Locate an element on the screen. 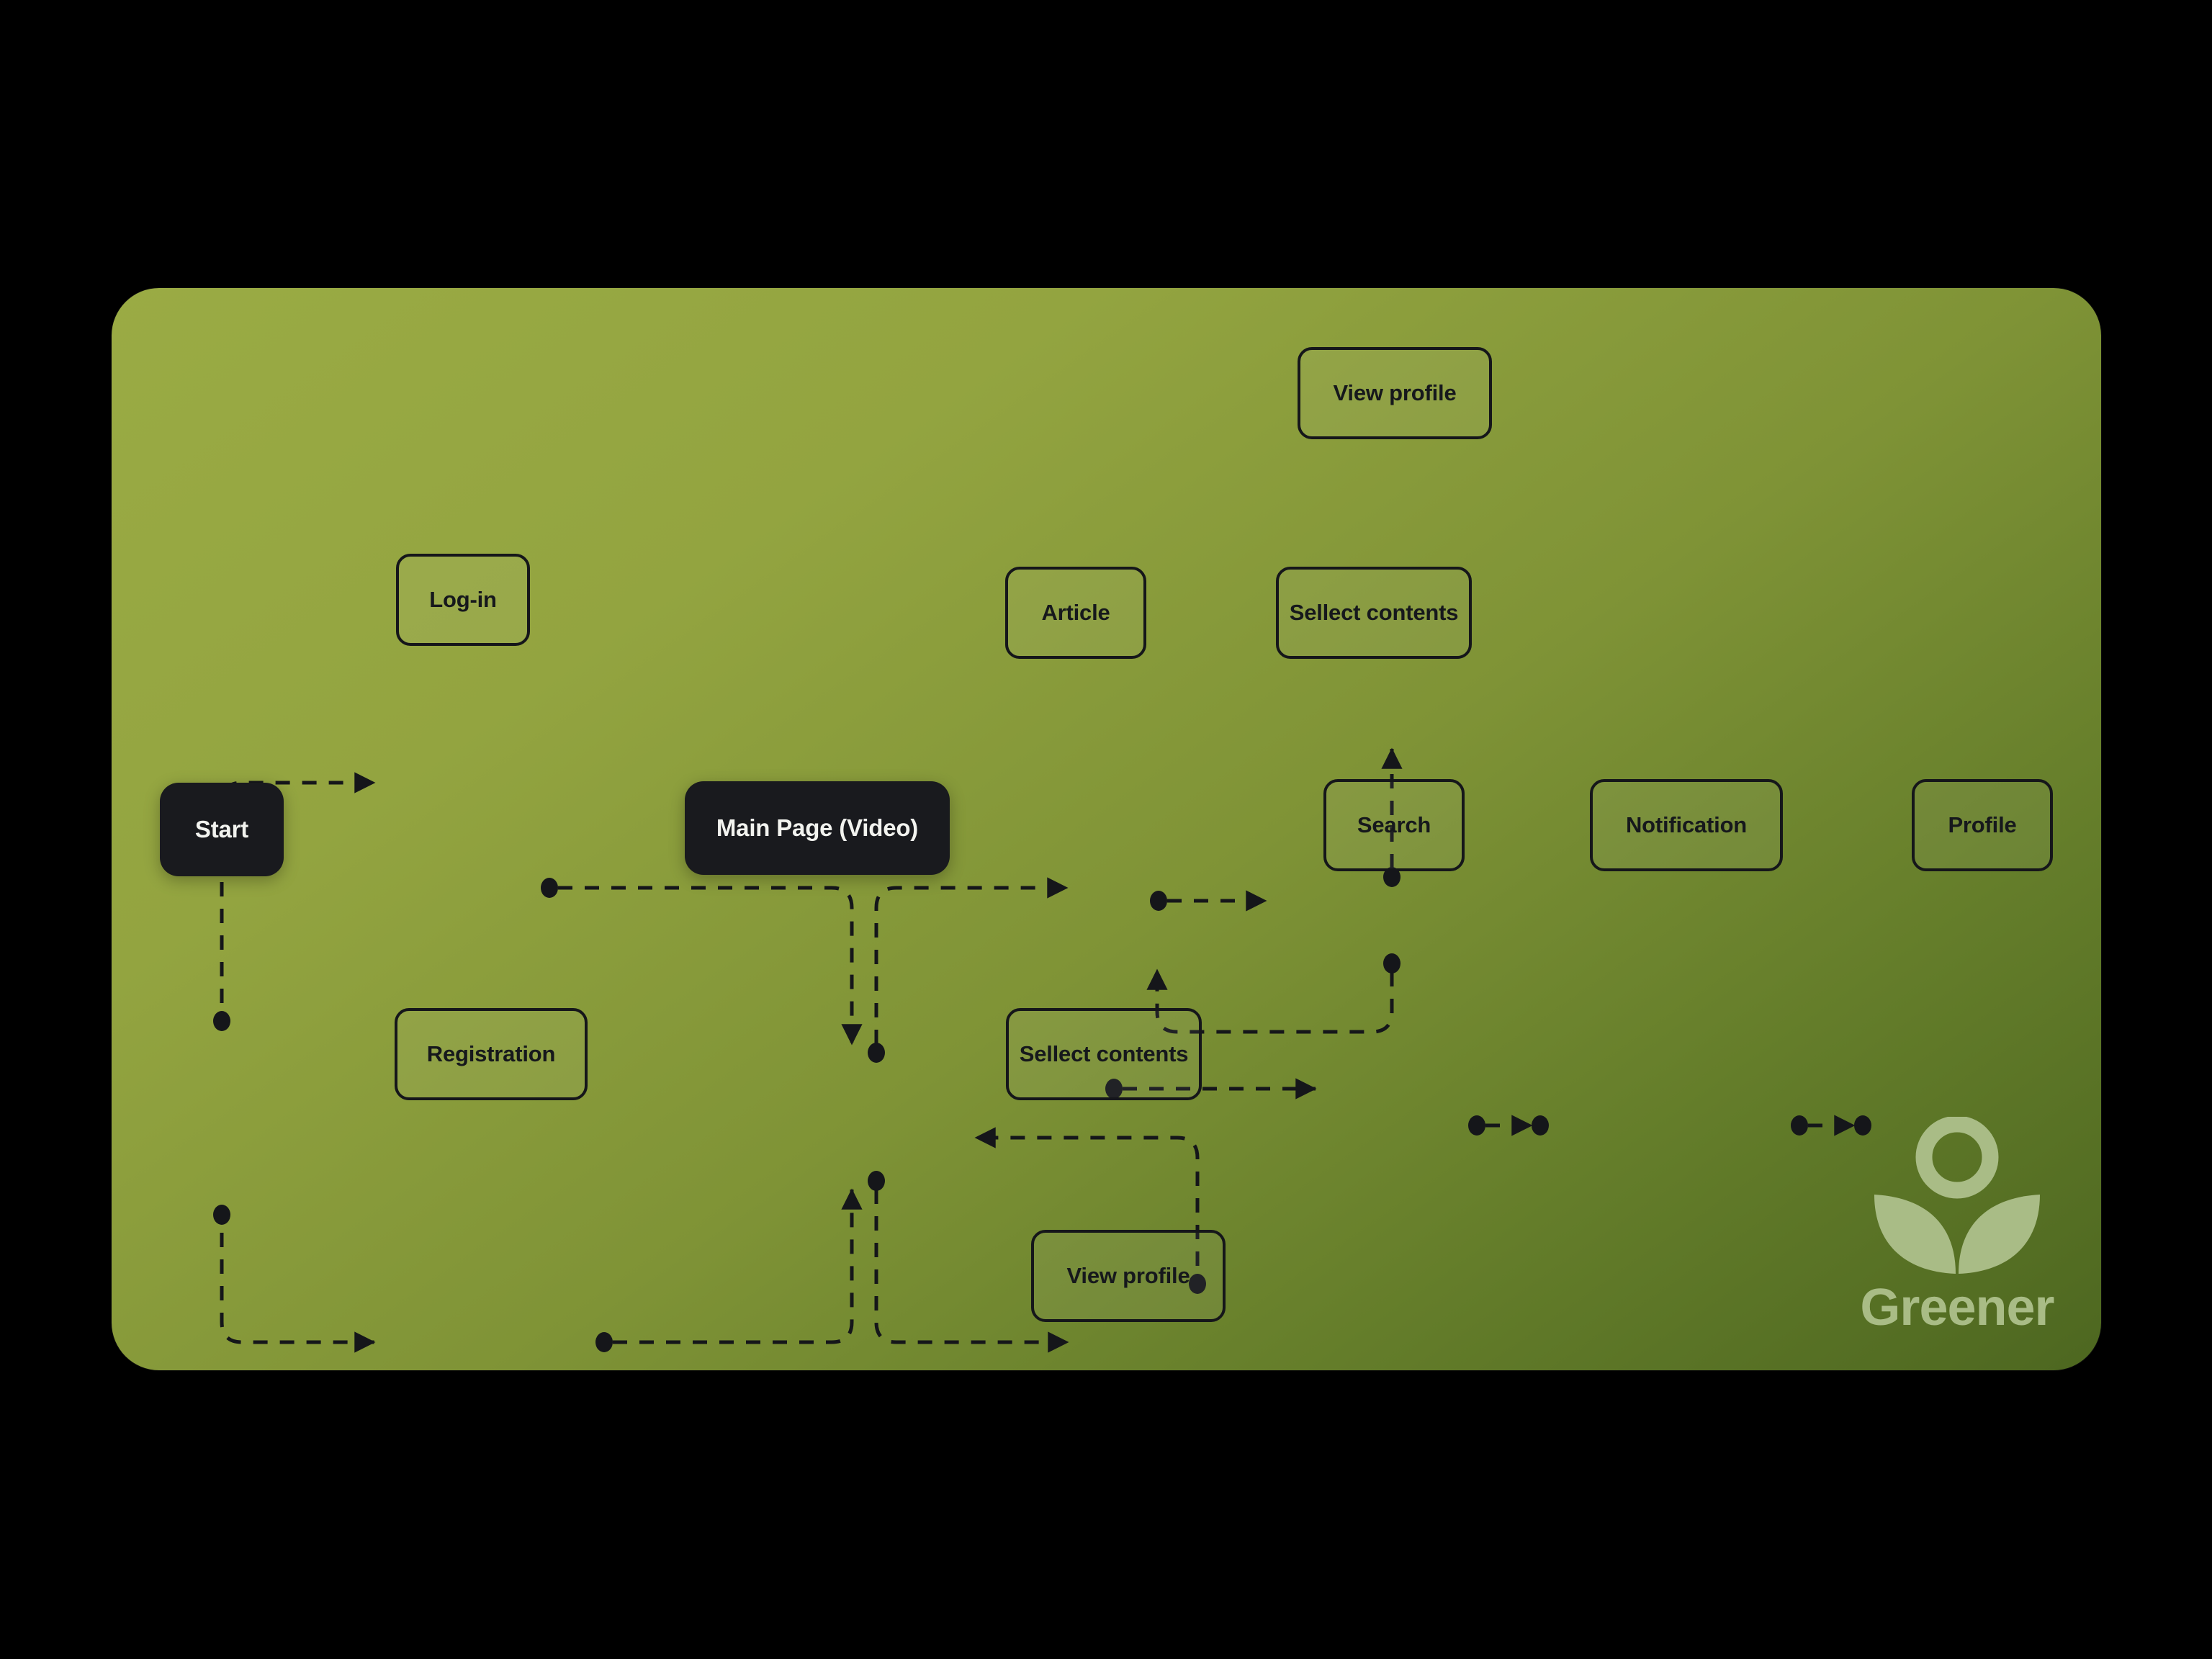 This screenshot has height=1659, width=2212. node-label: Profile is located at coordinates (1982, 825).